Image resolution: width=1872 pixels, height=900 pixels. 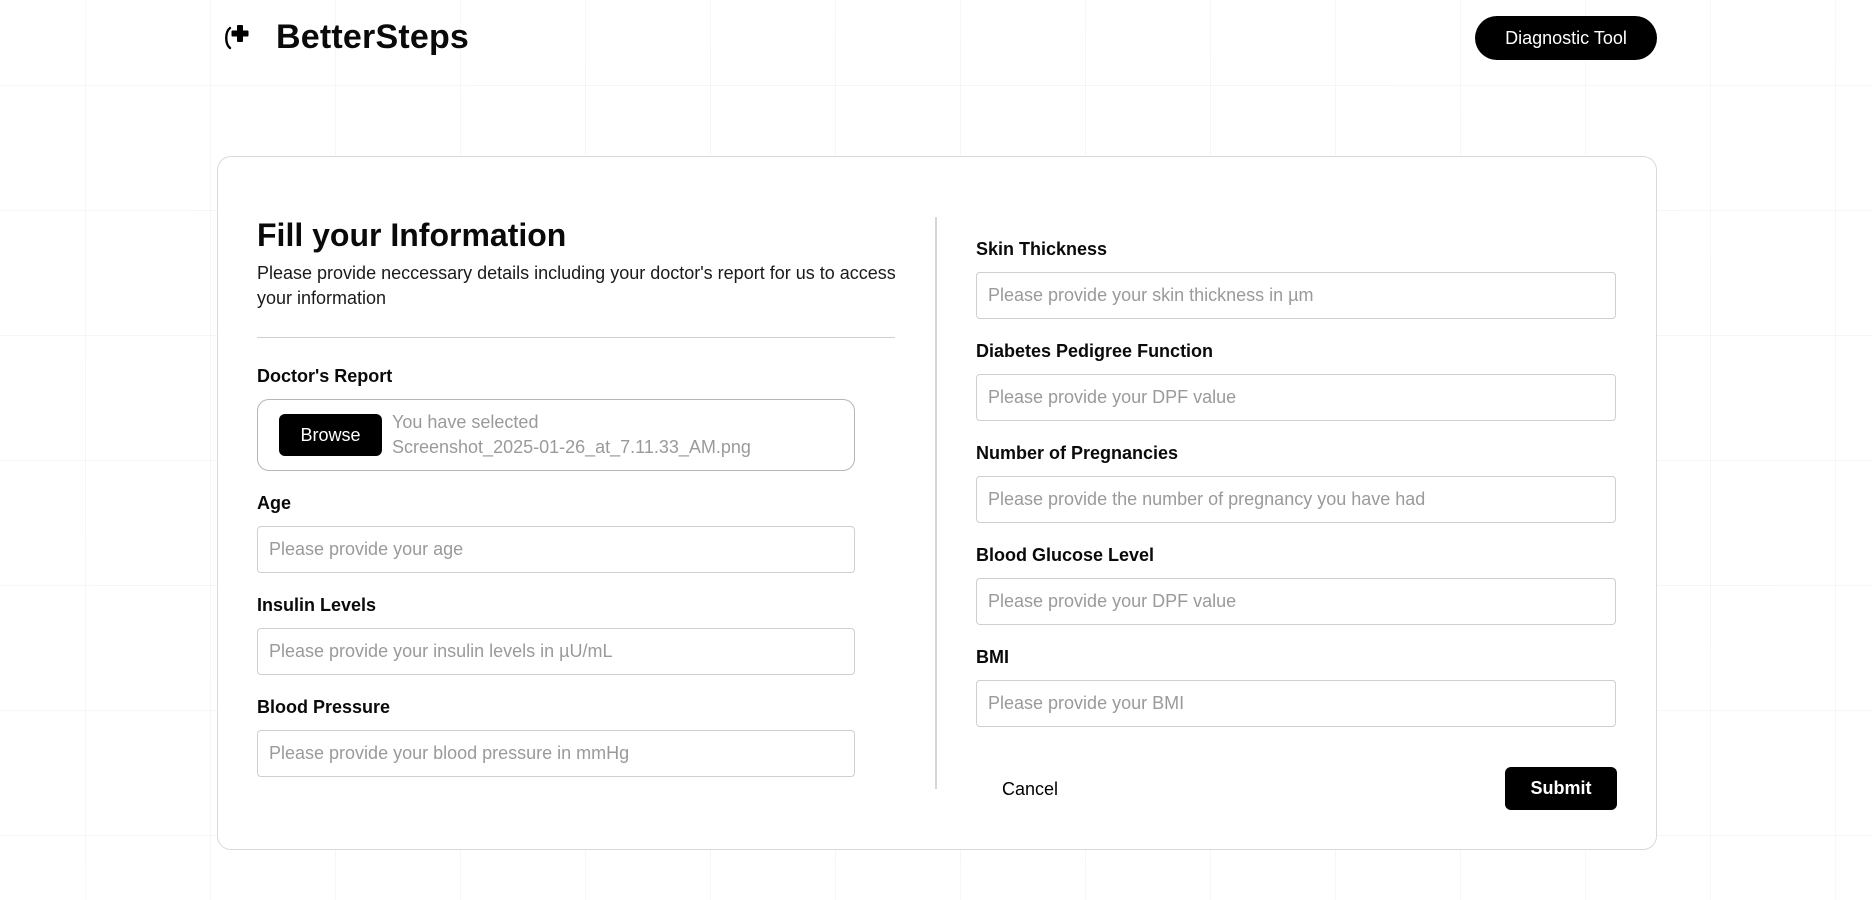 What do you see at coordinates (1296, 499) in the screenshot?
I see `pregnancies-input` at bounding box center [1296, 499].